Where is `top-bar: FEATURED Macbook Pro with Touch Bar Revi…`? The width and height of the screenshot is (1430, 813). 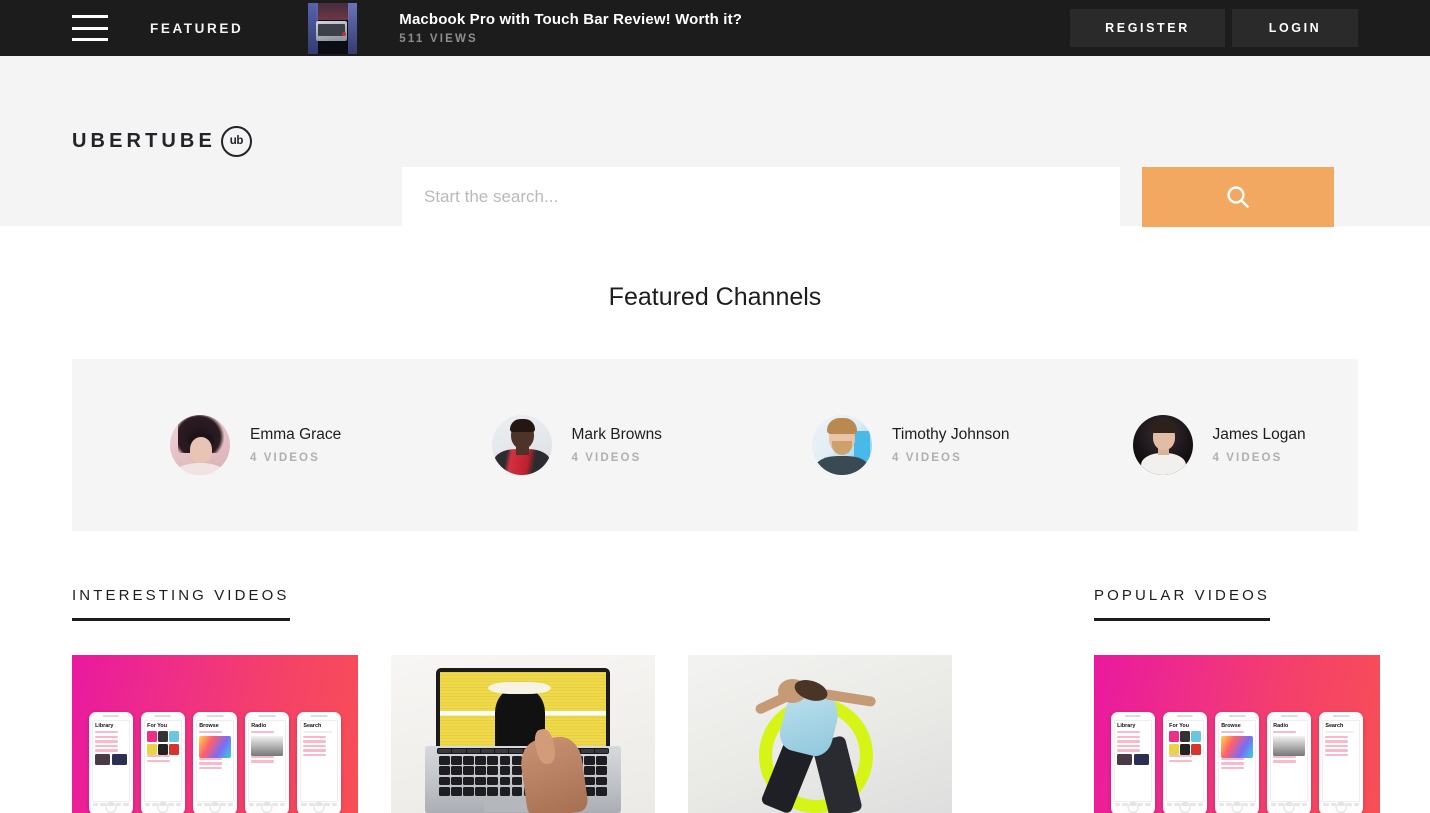
top-bar: FEATURED Macbook Pro with Touch Bar Revi… is located at coordinates (715, 28).